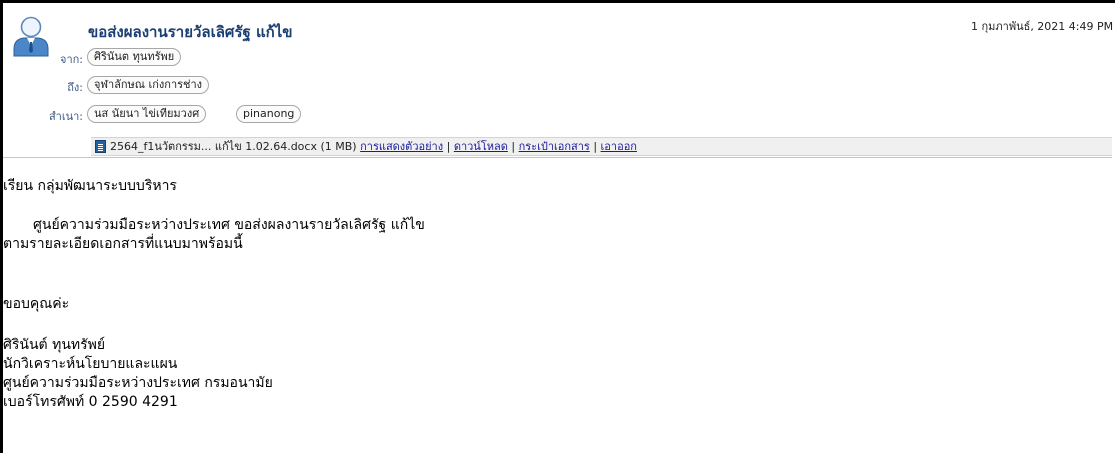 Image resolution: width=1115 pixels, height=453 pixels. I want to click on body-thanks: ขอบคุณค่ะ, so click(36, 304).